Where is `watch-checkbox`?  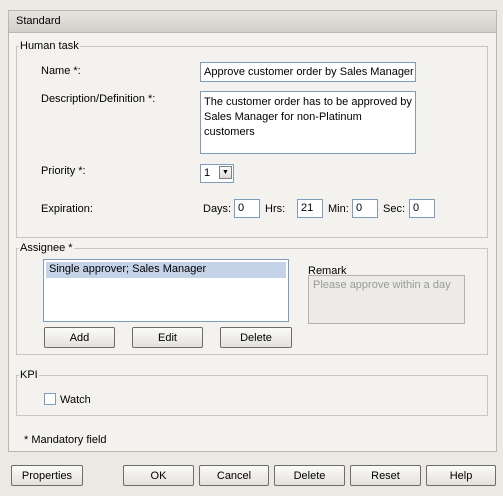
watch-checkbox is located at coordinates (50, 399).